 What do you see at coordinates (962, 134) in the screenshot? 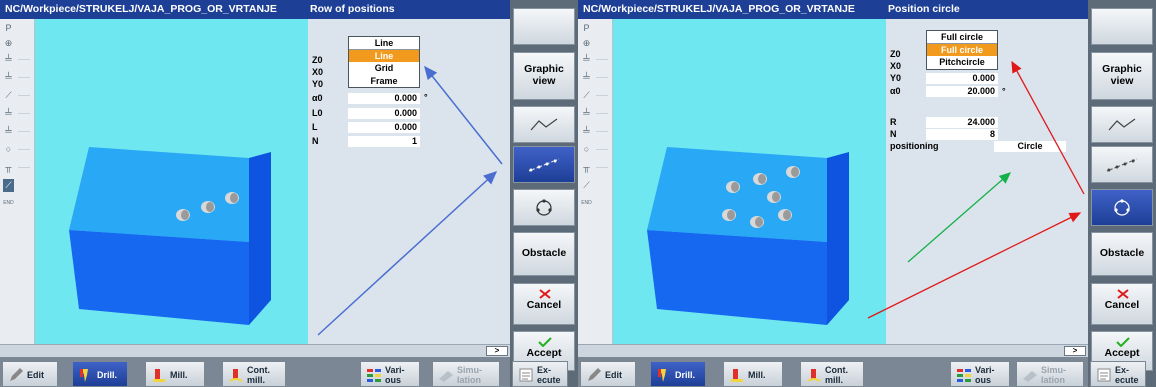
I see `field-n-input: 8` at bounding box center [962, 134].